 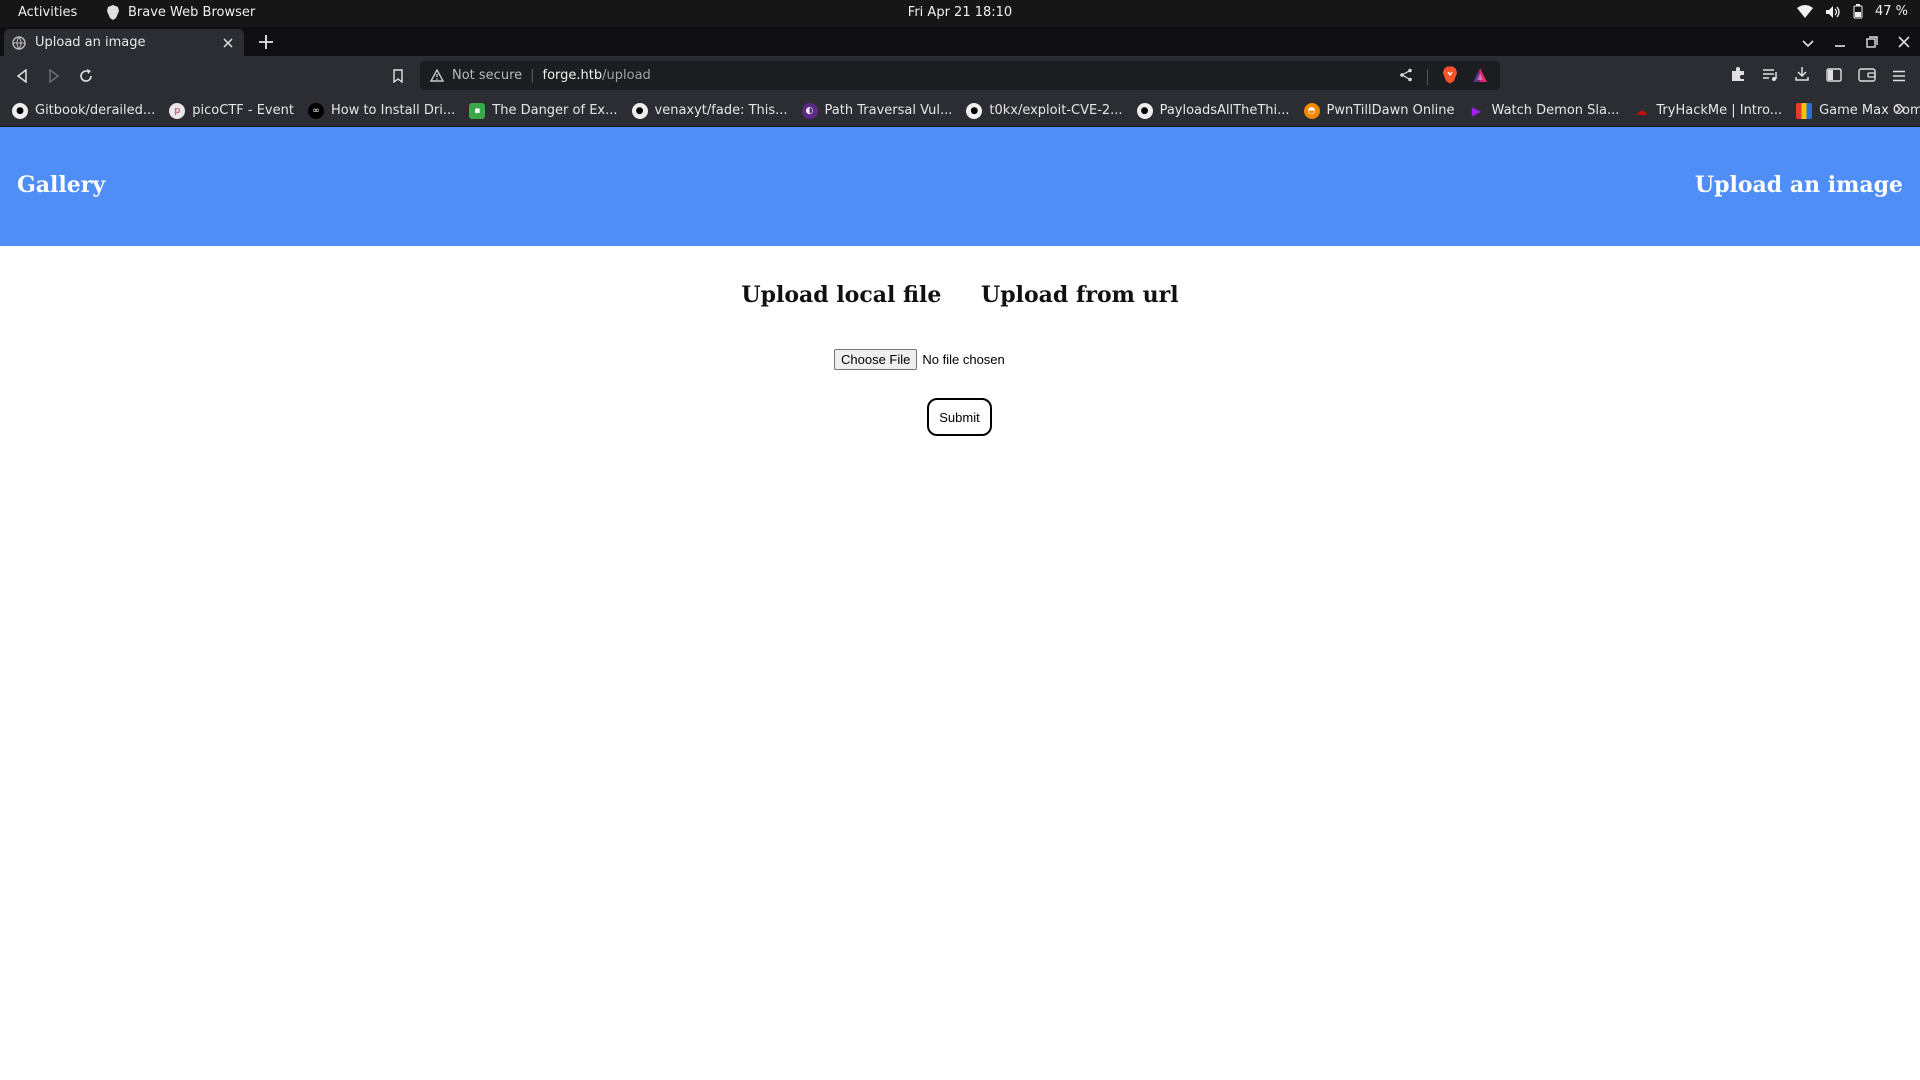 I want to click on app-menu: Brave Web Browser, so click(x=180, y=12).